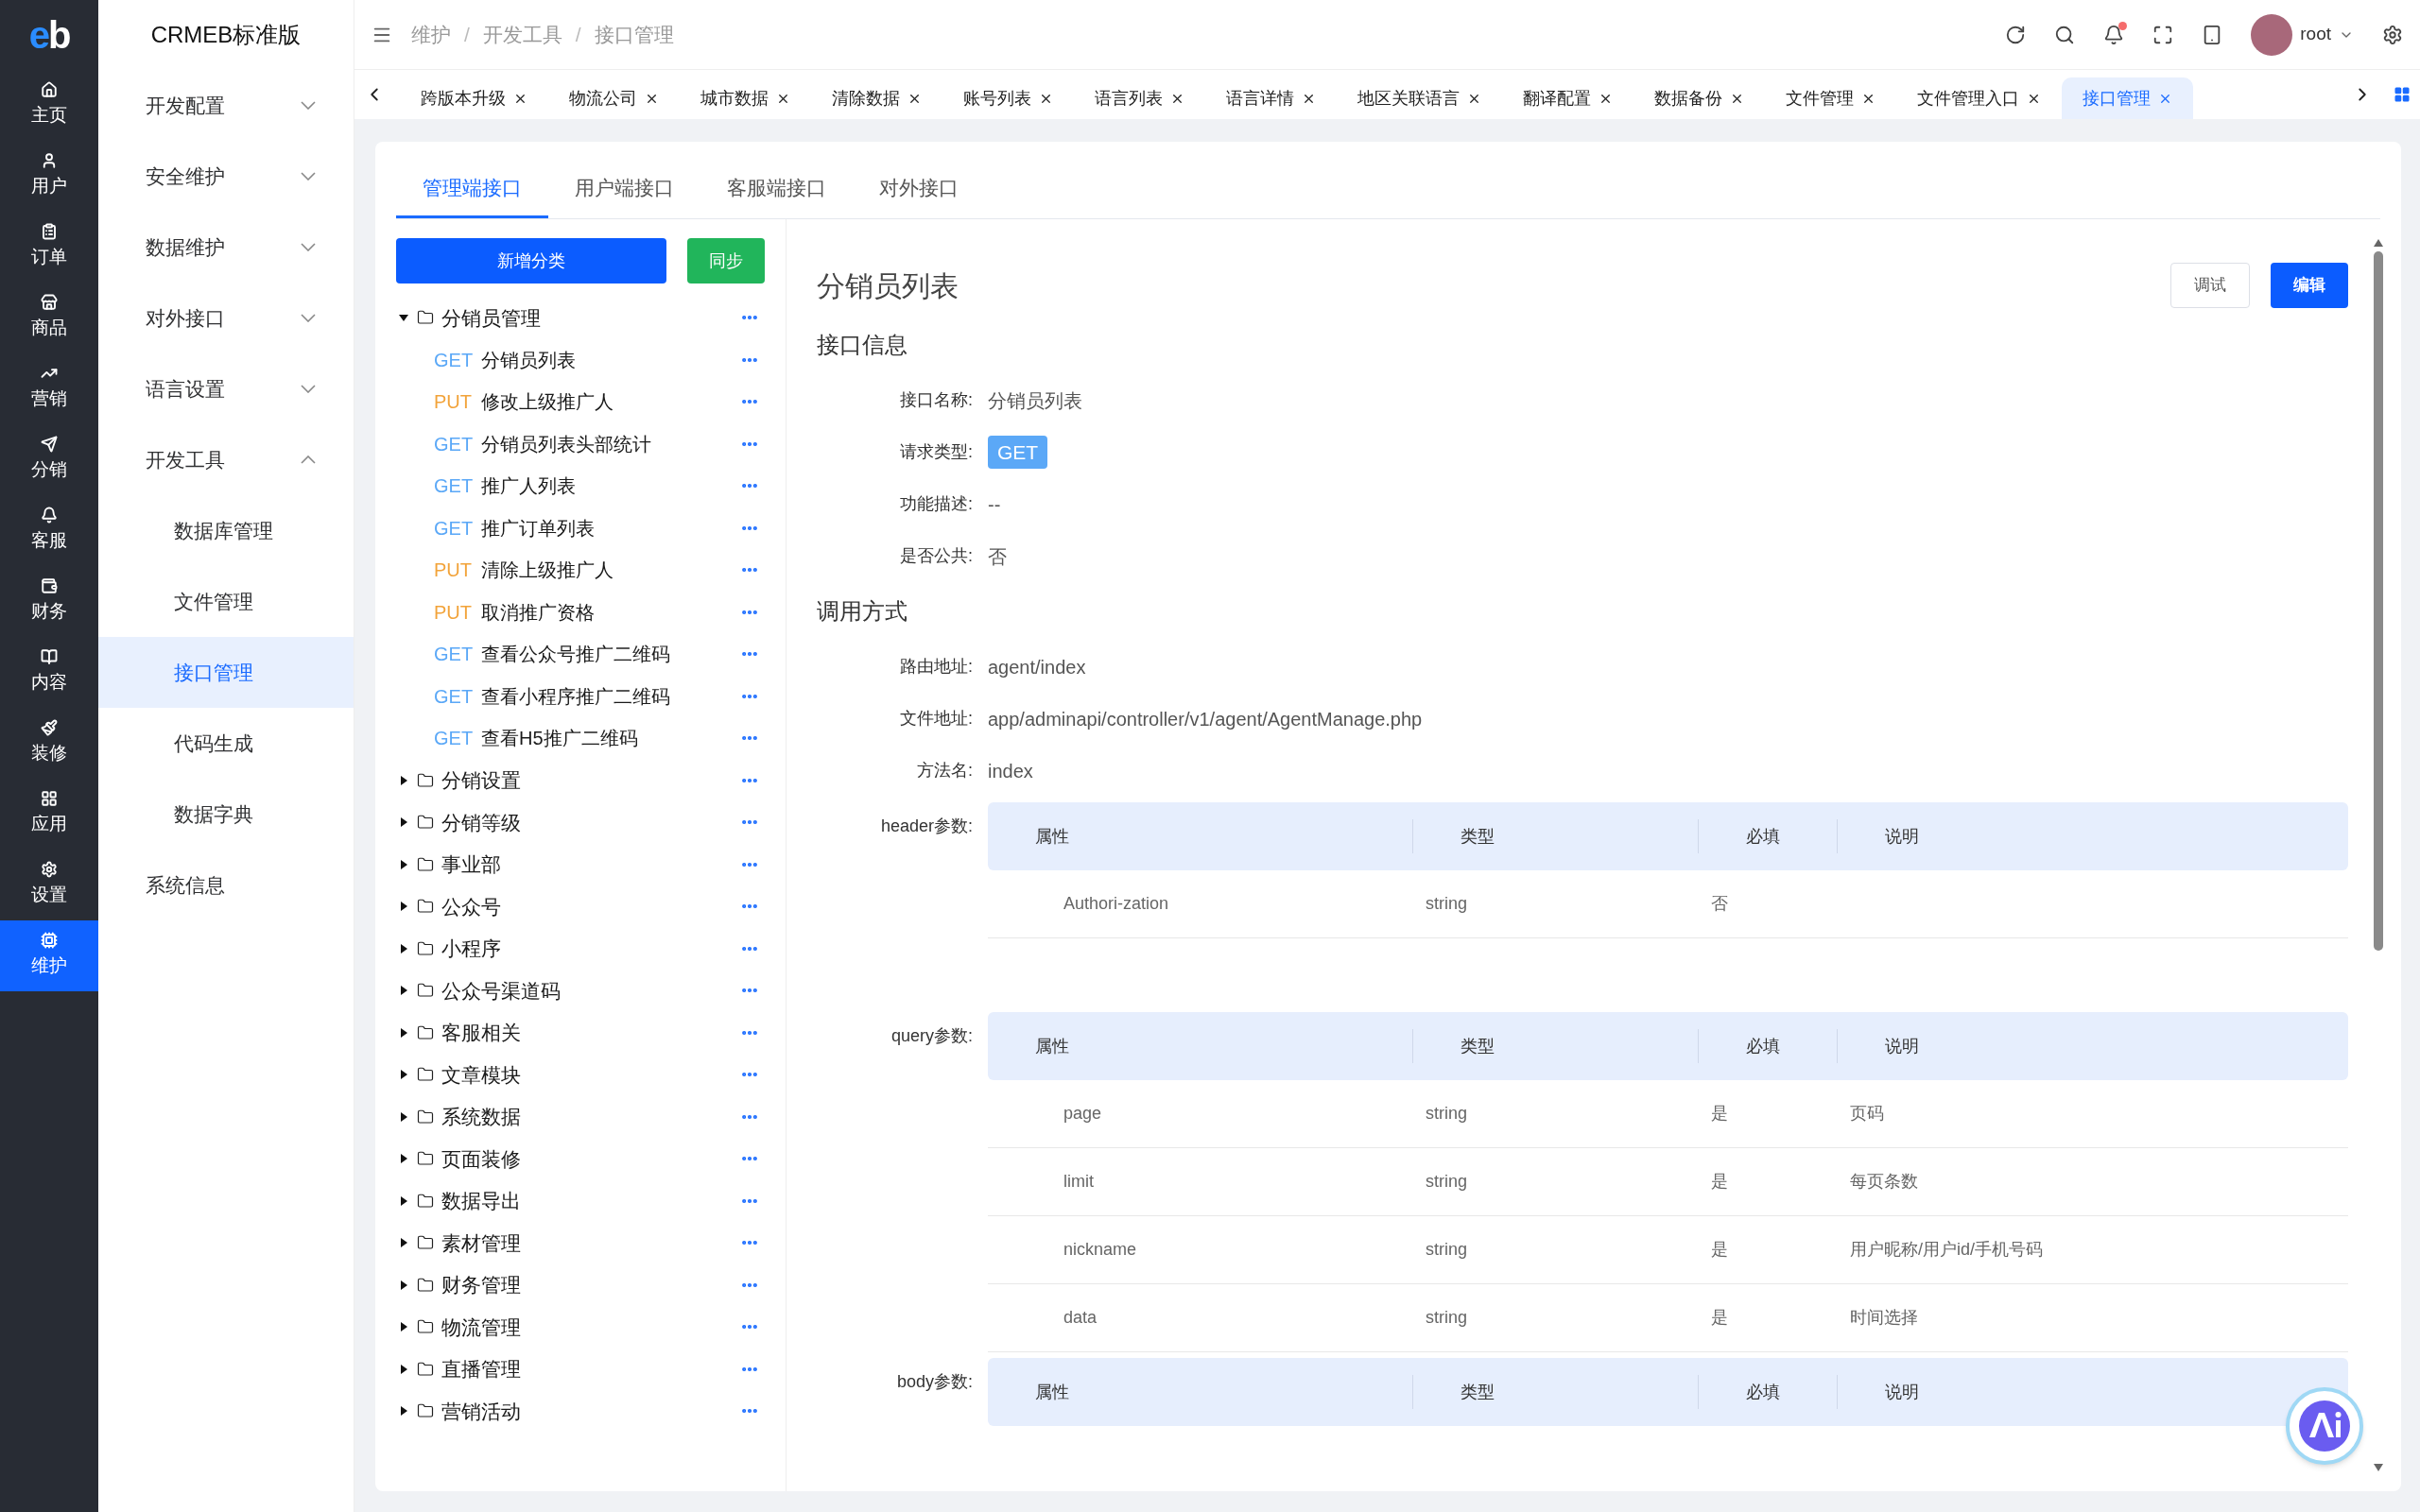 This screenshot has height=1512, width=2420. Describe the element at coordinates (580, 1243) in the screenshot. I see `tree-folder: 素材管理` at that location.